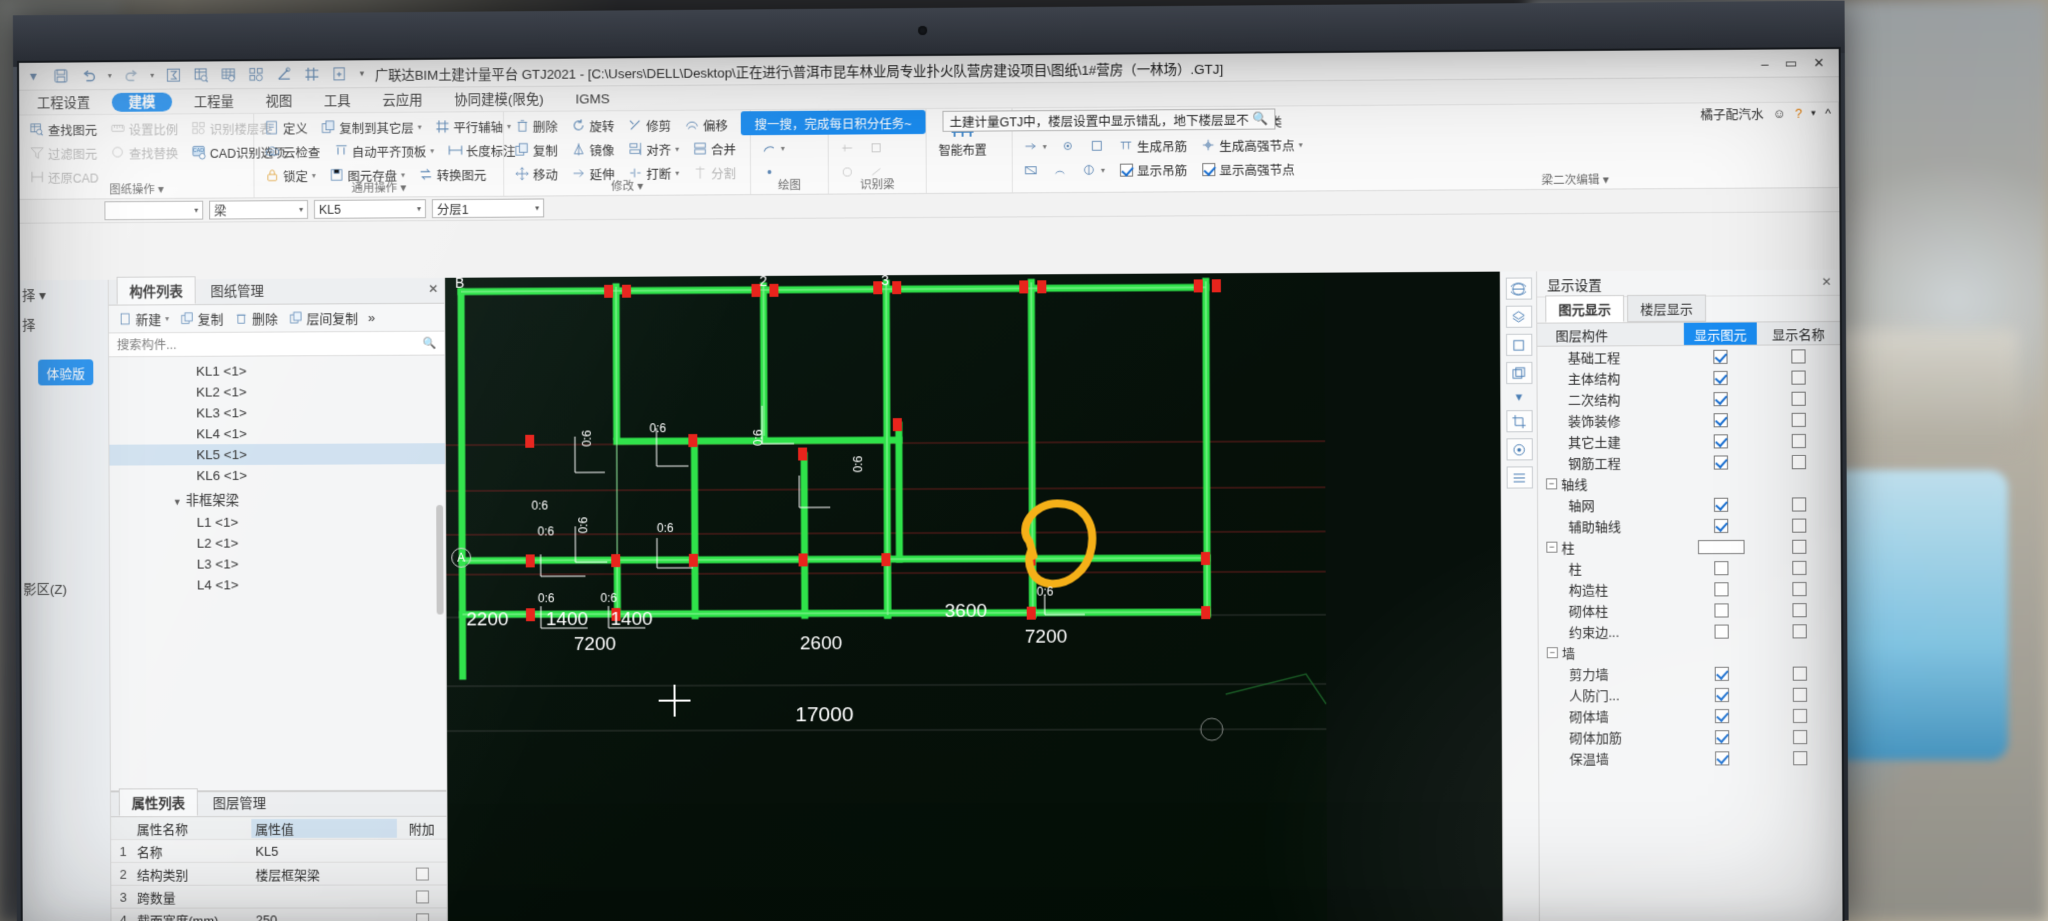  I want to click on copy-component-button: 复制, so click(201, 318).